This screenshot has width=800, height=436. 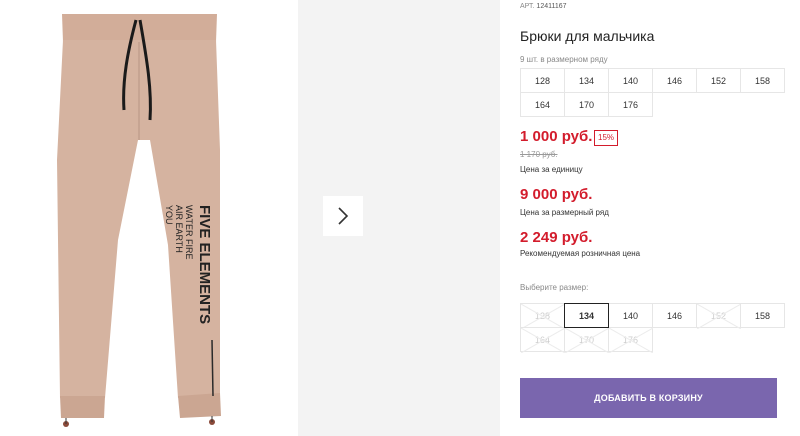 I want to click on gallery-next-button, so click(x=343, y=216).